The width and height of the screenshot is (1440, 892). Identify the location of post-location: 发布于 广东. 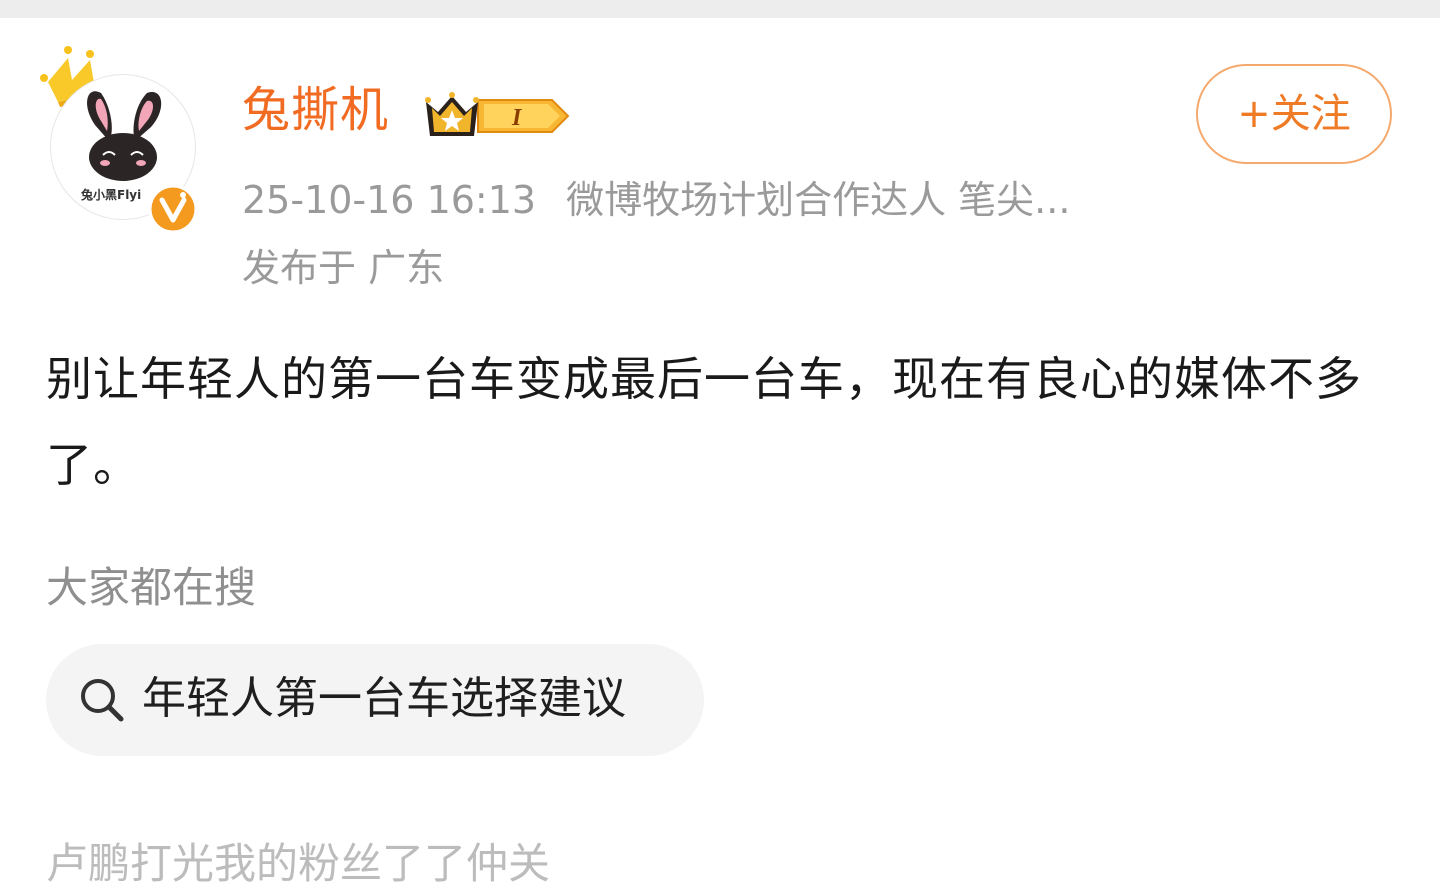
(343, 268).